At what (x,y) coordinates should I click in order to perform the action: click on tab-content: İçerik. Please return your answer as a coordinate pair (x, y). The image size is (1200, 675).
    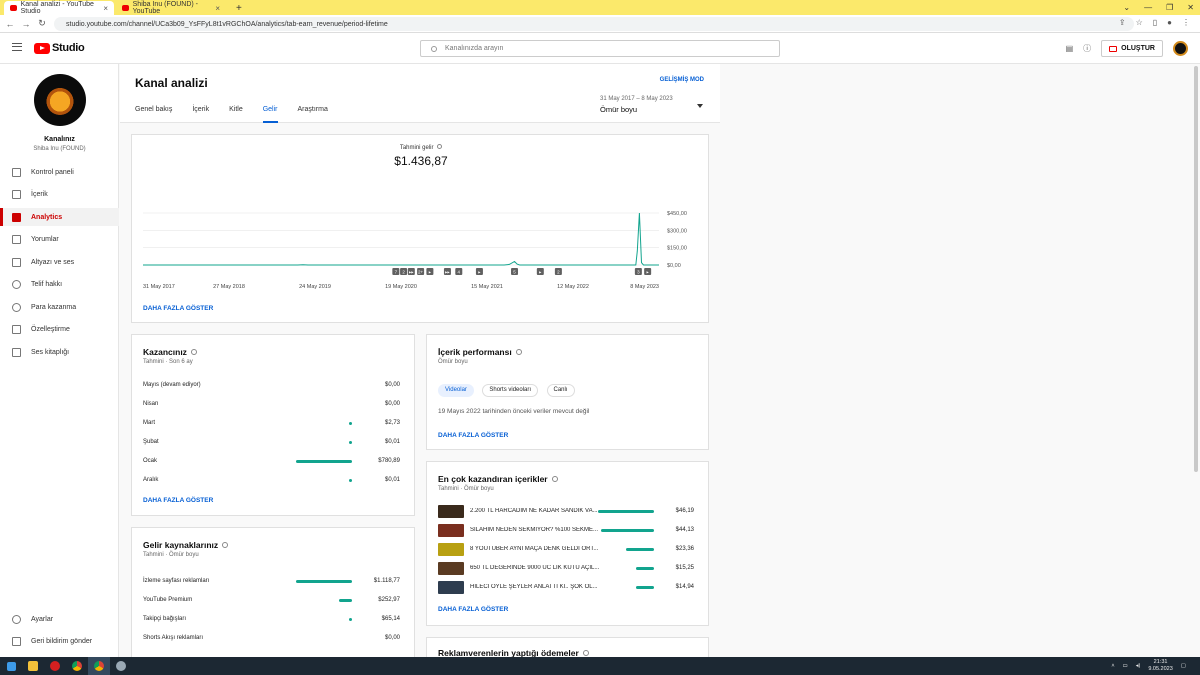
    Looking at the image, I should click on (205, 114).